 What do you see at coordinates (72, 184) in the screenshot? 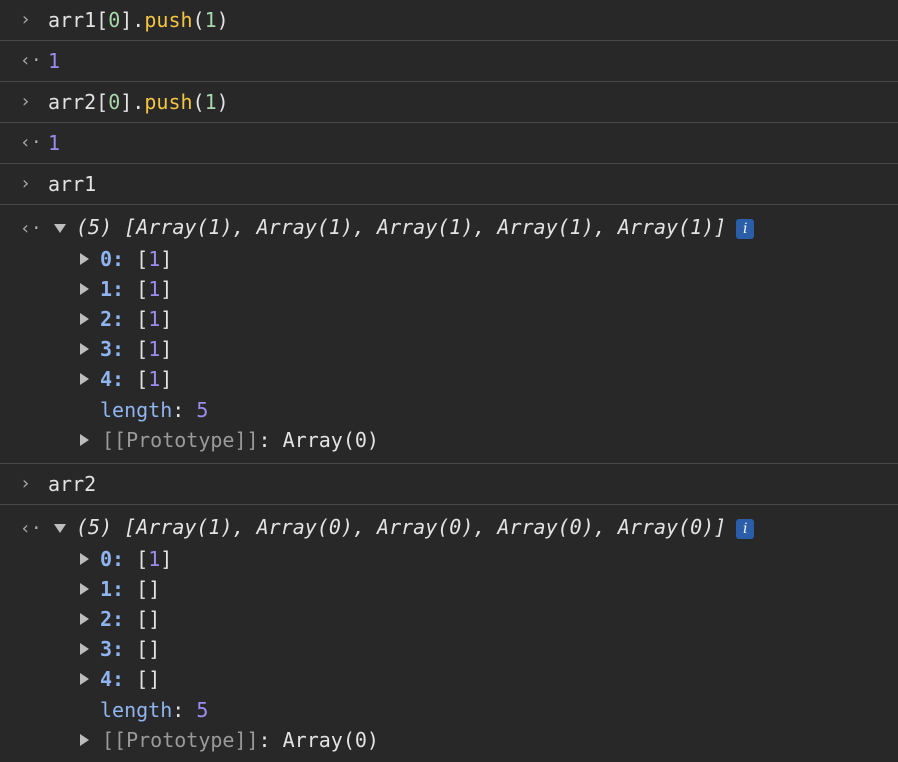
I see `input-code: arr1` at bounding box center [72, 184].